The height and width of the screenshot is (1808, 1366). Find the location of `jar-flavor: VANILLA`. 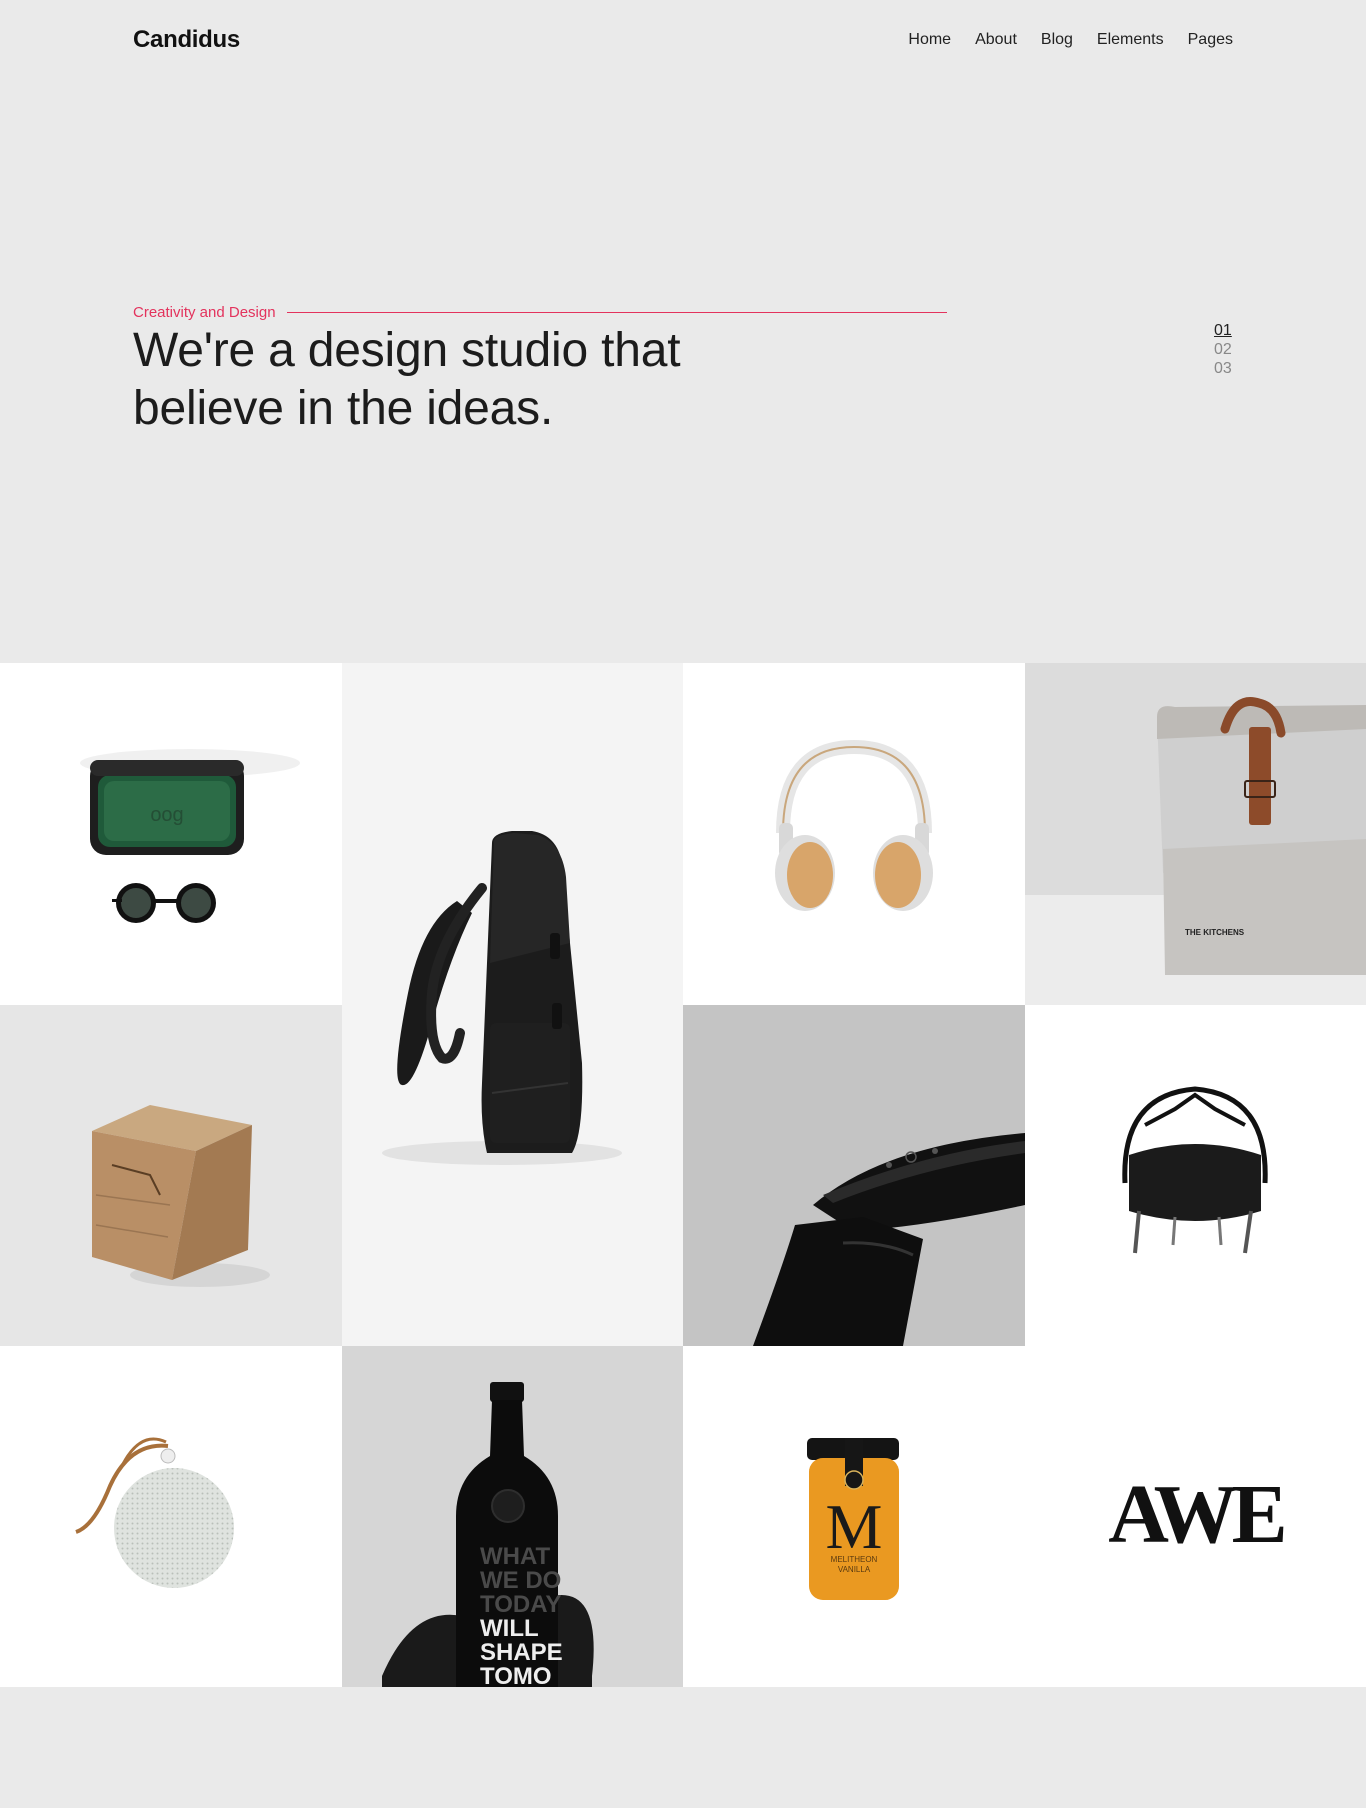

jar-flavor: VANILLA is located at coordinates (854, 1569).